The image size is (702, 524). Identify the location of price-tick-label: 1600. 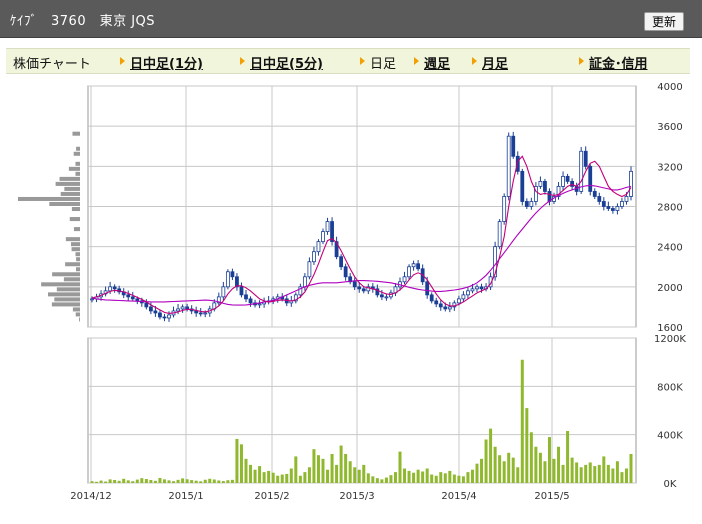
(669, 328).